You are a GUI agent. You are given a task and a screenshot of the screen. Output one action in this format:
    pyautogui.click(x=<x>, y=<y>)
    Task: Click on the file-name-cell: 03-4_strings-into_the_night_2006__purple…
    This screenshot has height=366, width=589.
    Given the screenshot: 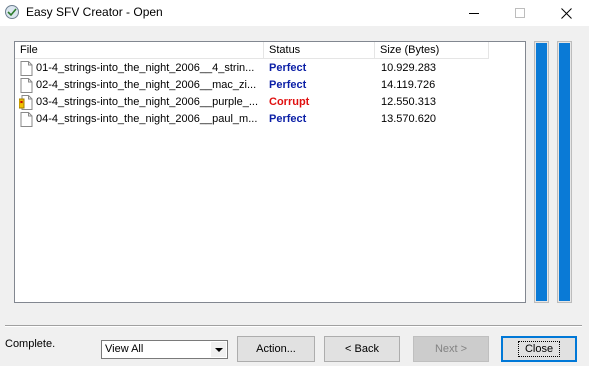 What is the action you would take?
    pyautogui.click(x=147, y=102)
    